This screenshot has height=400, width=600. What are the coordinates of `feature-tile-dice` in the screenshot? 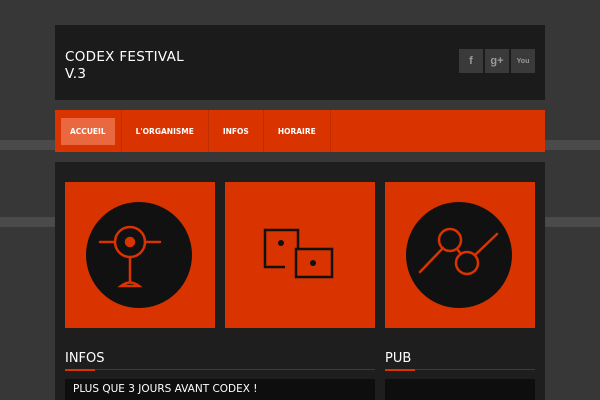 It's located at (300, 255).